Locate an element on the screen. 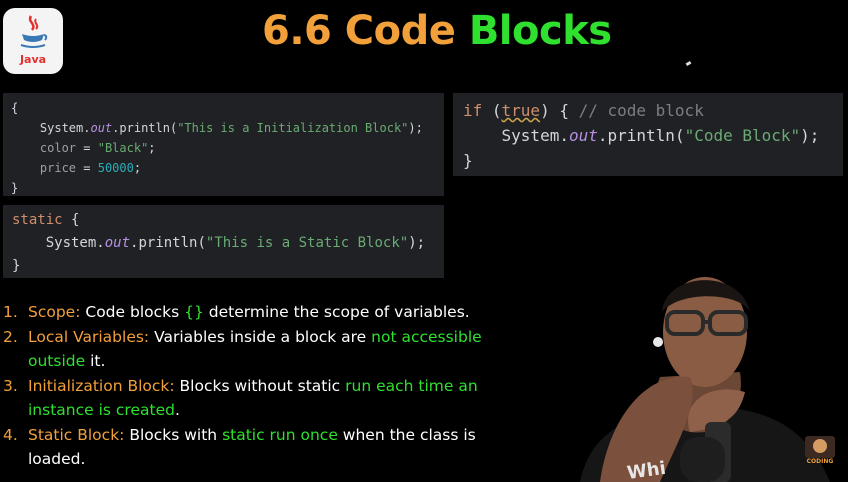 The width and height of the screenshot is (848, 482). item-number: 4. is located at coordinates (10, 434).